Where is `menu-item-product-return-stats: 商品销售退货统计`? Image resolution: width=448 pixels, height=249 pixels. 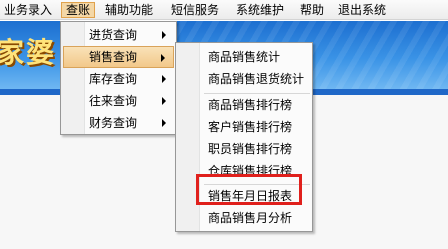
menu-item-product-return-stats: 商品销售退货统计 is located at coordinates (244, 79).